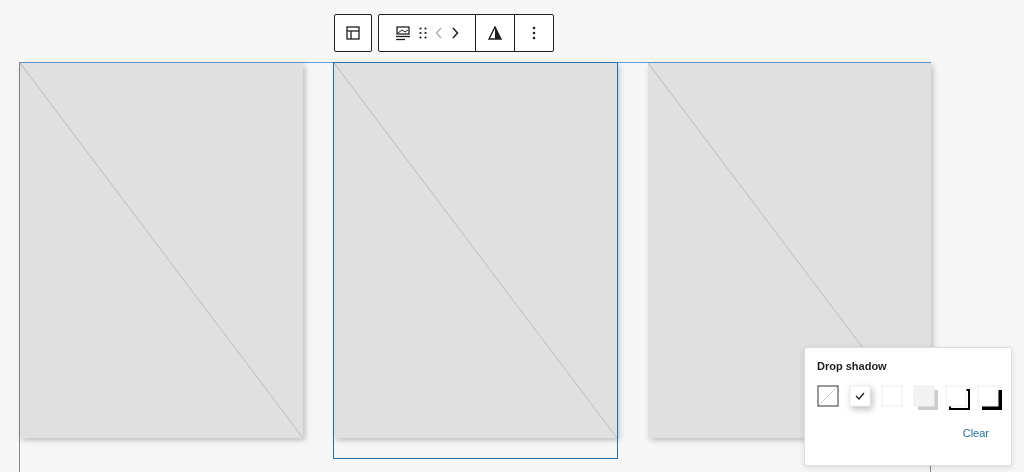  Describe the element at coordinates (534, 33) in the screenshot. I see `more-options-icon` at that location.